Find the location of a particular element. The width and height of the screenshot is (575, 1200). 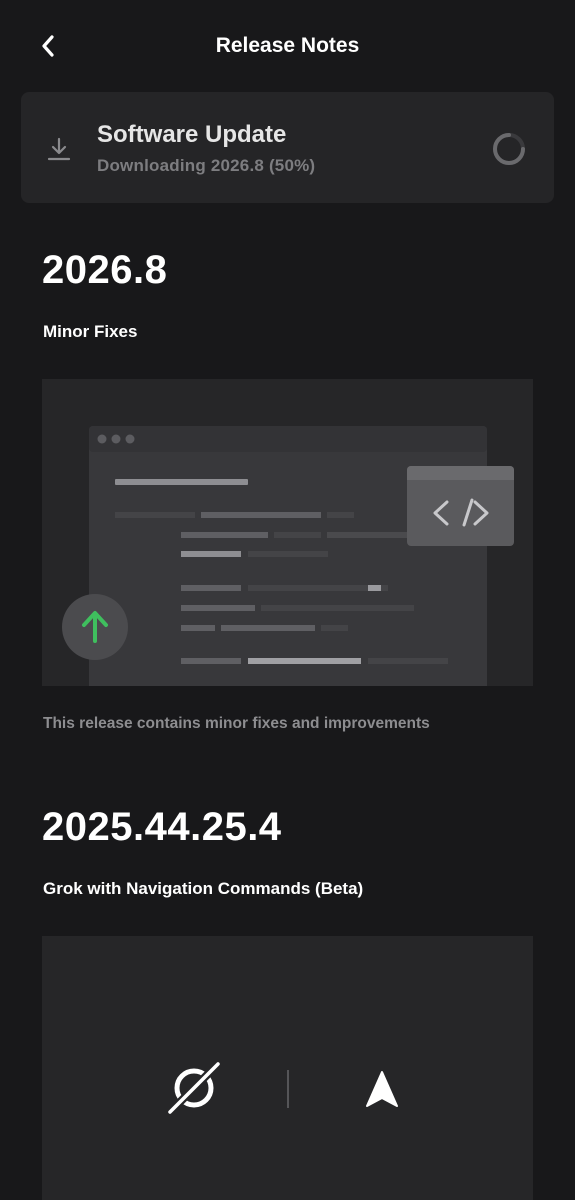

page-title: Release Notes is located at coordinates (287, 45).